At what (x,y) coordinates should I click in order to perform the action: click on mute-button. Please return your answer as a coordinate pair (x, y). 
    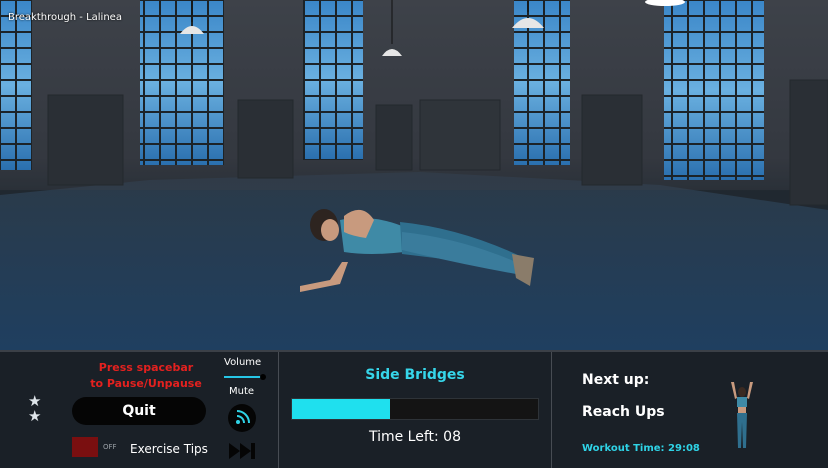
    Looking at the image, I should click on (242, 418).